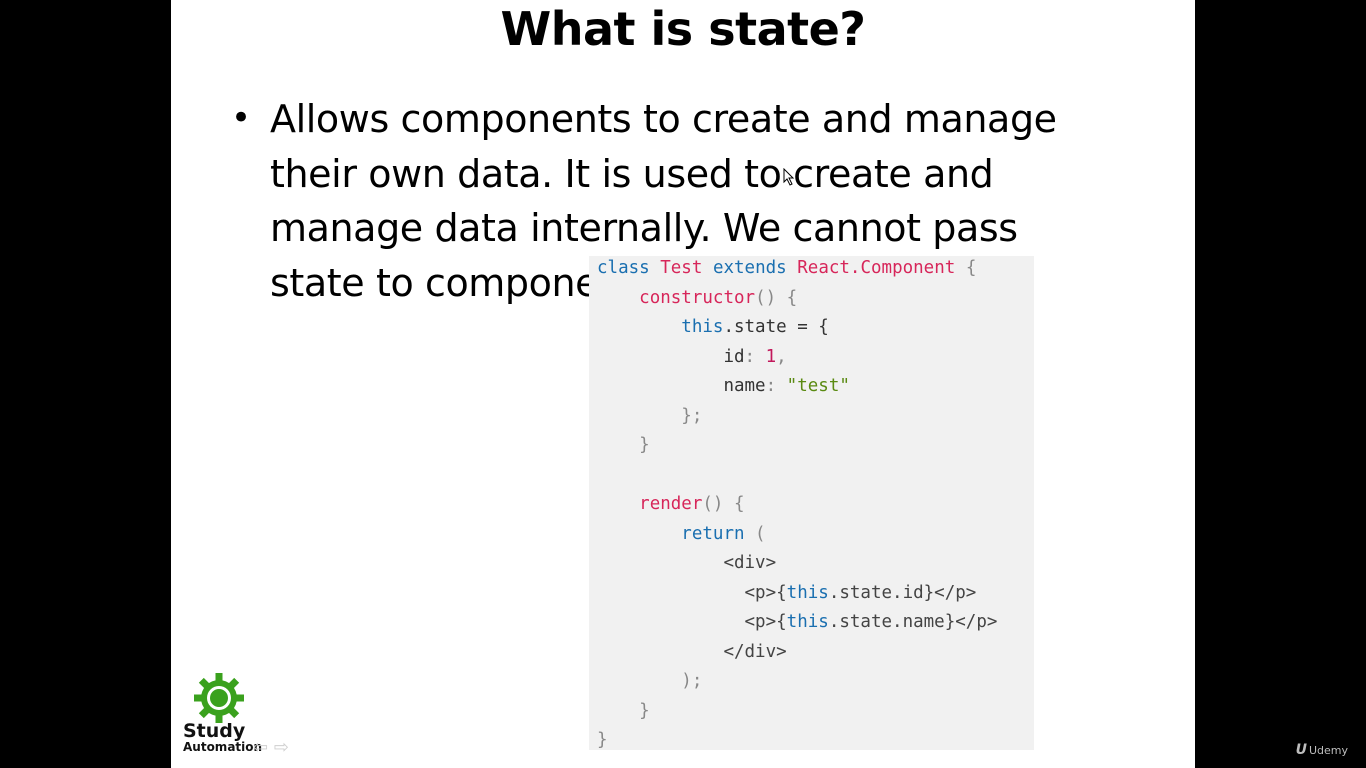 The width and height of the screenshot is (1366, 768). What do you see at coordinates (271, 747) in the screenshot?
I see `slide-nav: ⇦ ⇨` at bounding box center [271, 747].